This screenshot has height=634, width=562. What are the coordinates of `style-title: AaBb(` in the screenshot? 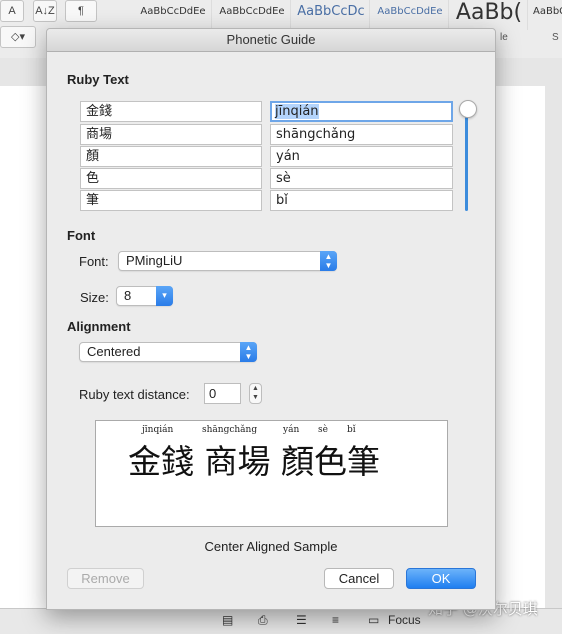 It's located at (489, 15).